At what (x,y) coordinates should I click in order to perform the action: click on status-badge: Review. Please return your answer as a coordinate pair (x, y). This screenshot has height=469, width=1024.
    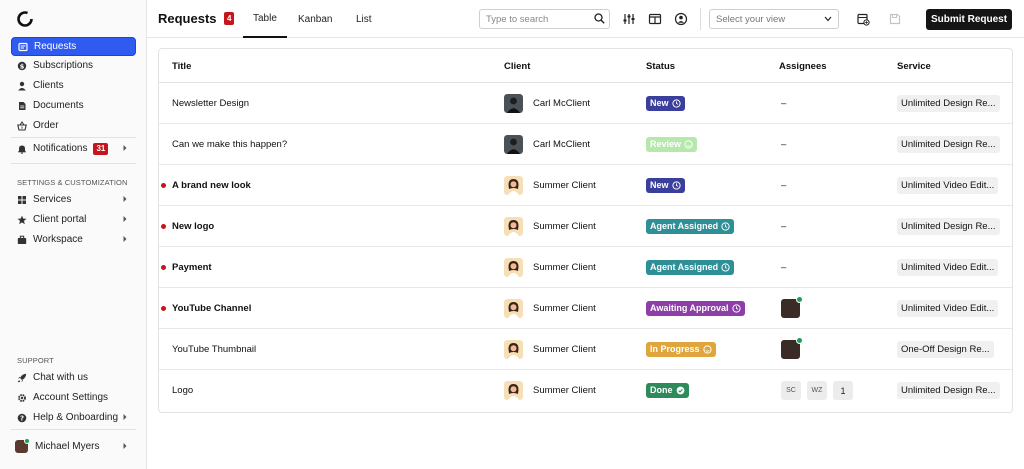
    Looking at the image, I should click on (672, 144).